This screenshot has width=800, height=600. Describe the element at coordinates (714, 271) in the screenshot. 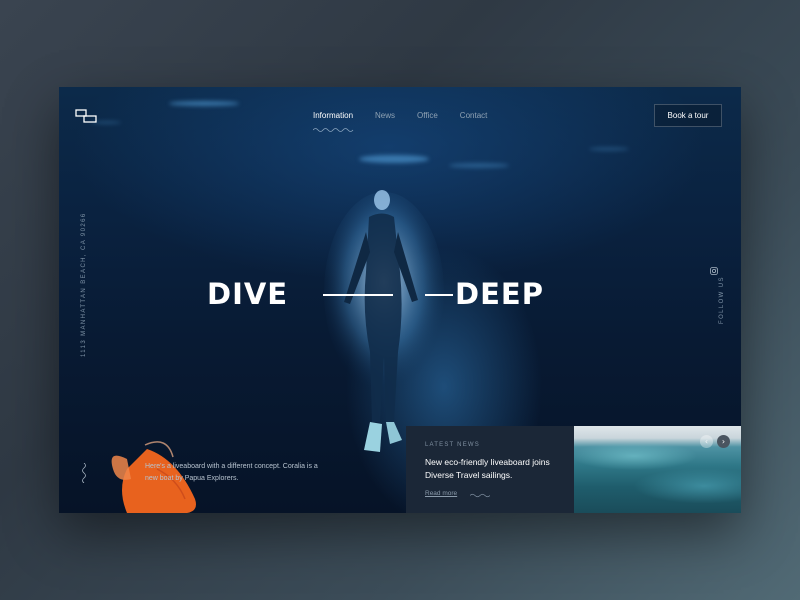

I see `instagram-icon` at that location.